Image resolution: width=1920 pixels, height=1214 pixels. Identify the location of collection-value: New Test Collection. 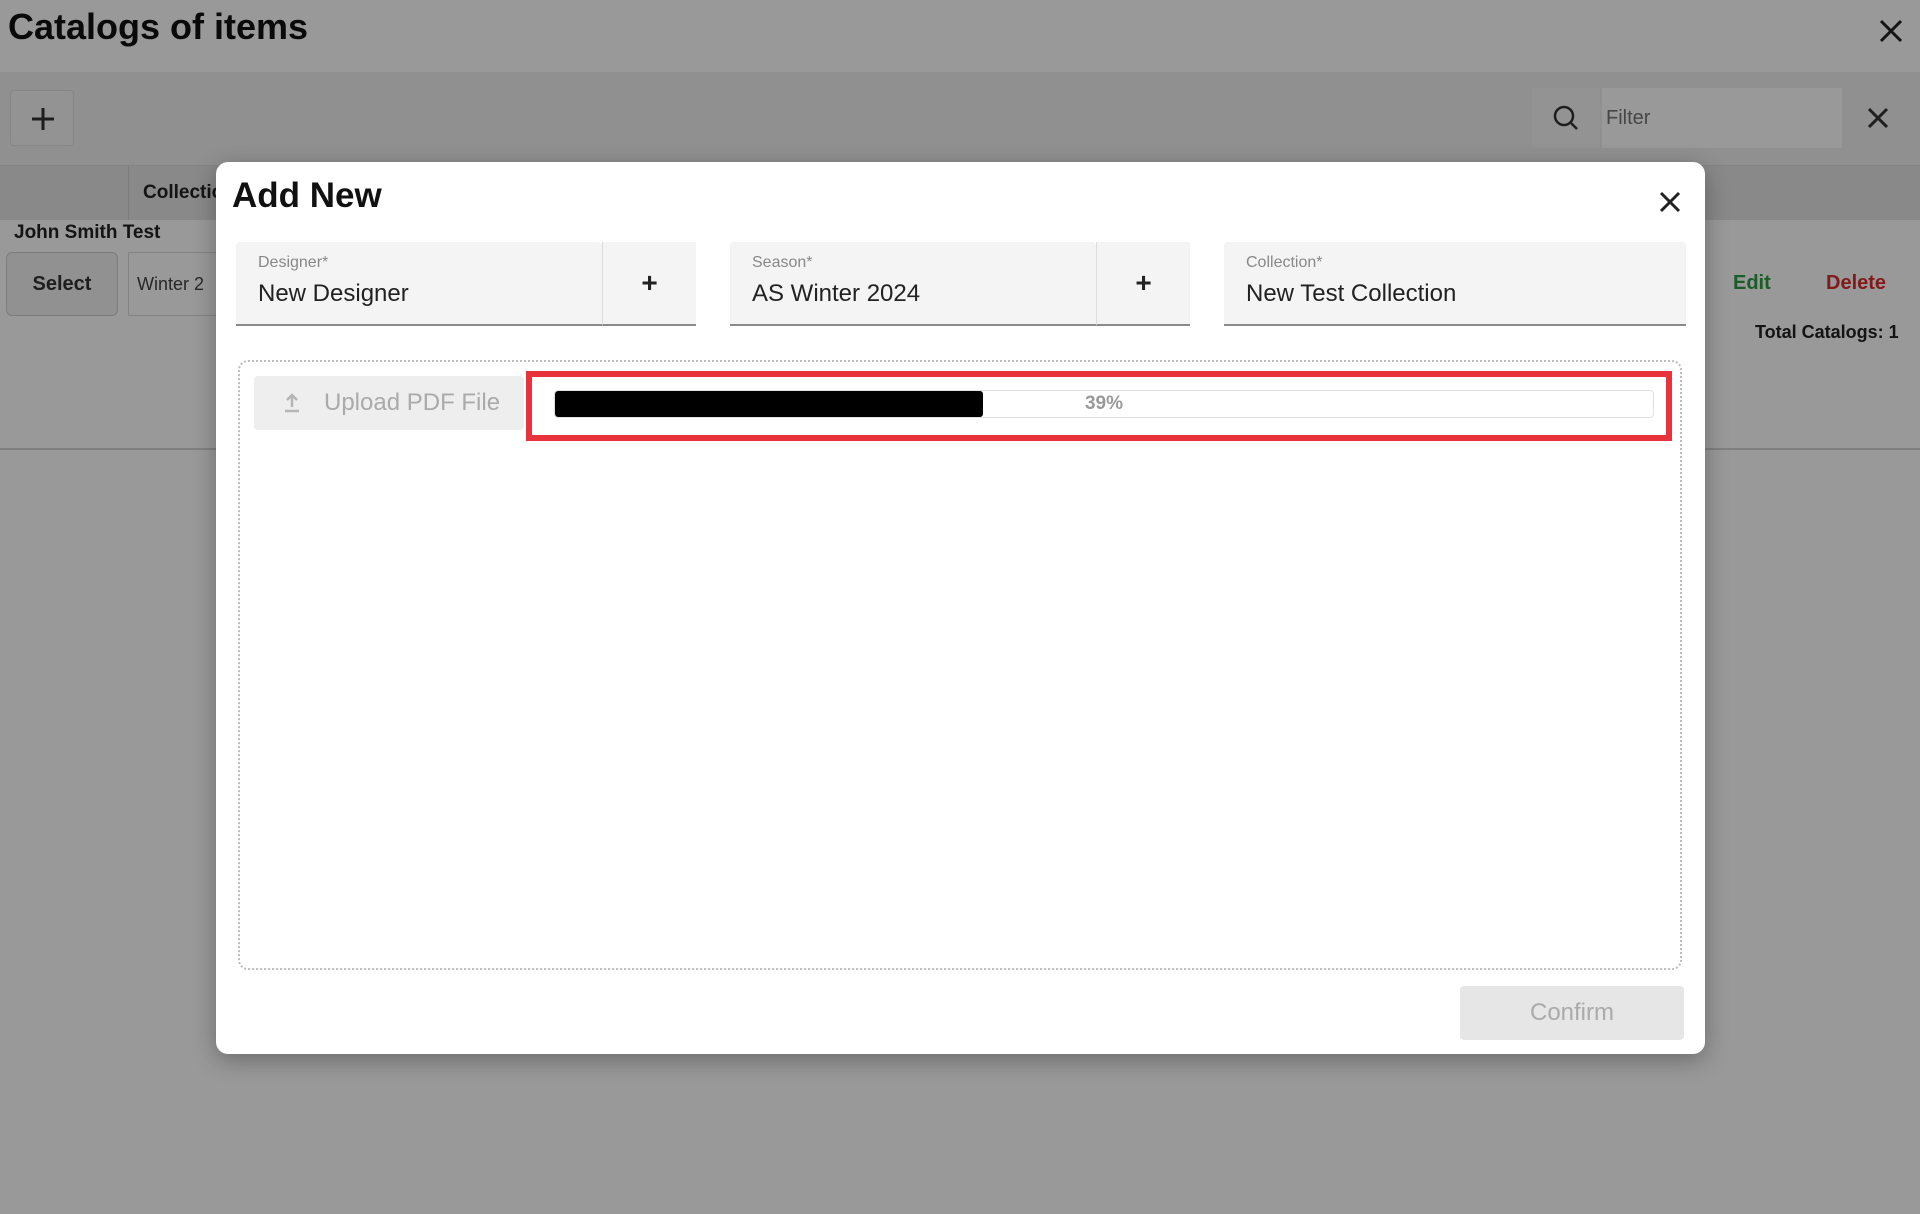
(1351, 293).